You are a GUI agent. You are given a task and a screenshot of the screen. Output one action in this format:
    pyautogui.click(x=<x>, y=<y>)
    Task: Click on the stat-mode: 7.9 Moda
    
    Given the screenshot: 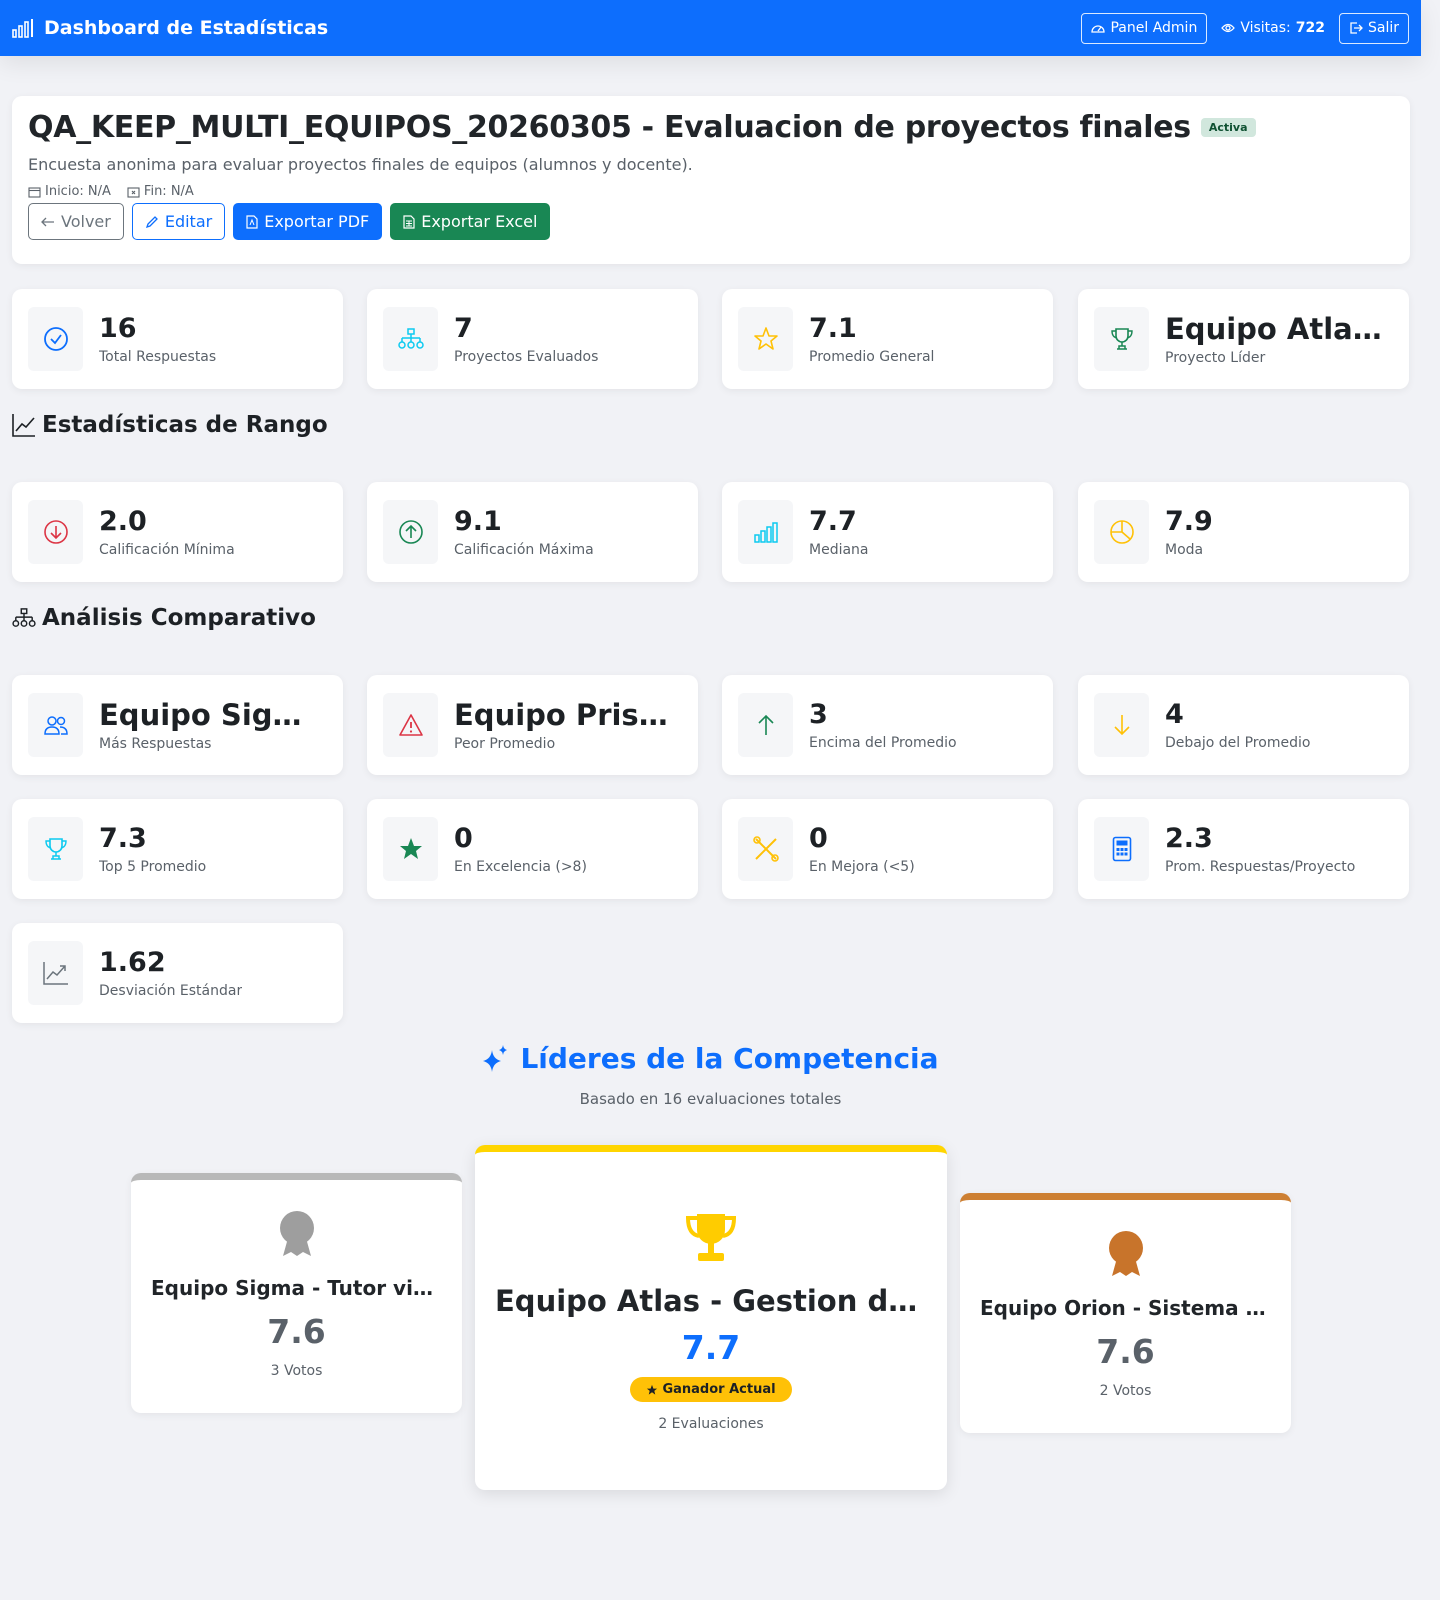 What is the action you would take?
    pyautogui.click(x=1243, y=532)
    